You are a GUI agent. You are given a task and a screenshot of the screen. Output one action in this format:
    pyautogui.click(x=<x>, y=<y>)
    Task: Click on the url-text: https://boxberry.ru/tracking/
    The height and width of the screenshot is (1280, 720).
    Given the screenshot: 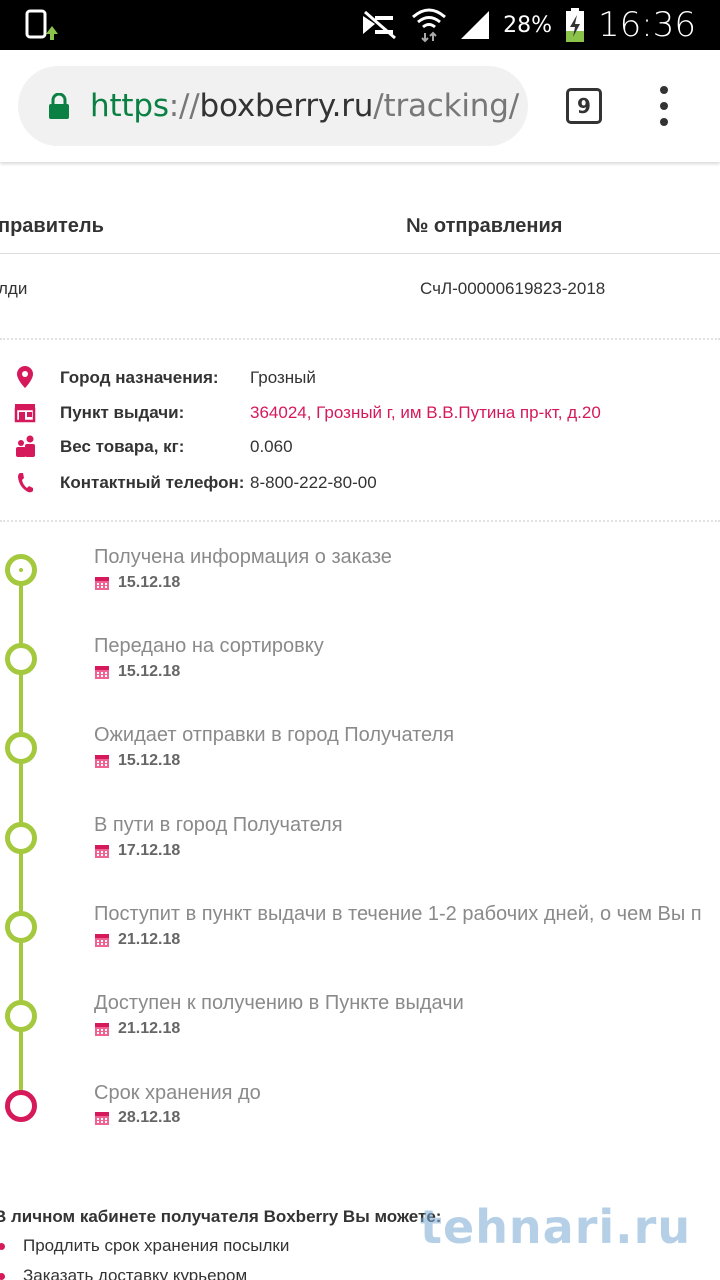 What is the action you would take?
    pyautogui.click(x=304, y=106)
    